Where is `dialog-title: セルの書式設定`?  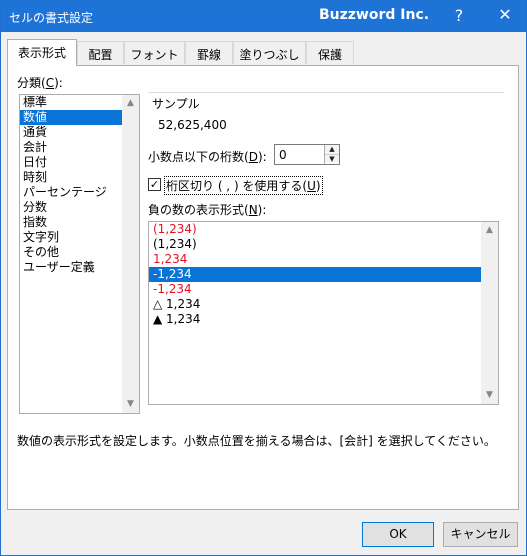 dialog-title: セルの書式設定 is located at coordinates (51, 18).